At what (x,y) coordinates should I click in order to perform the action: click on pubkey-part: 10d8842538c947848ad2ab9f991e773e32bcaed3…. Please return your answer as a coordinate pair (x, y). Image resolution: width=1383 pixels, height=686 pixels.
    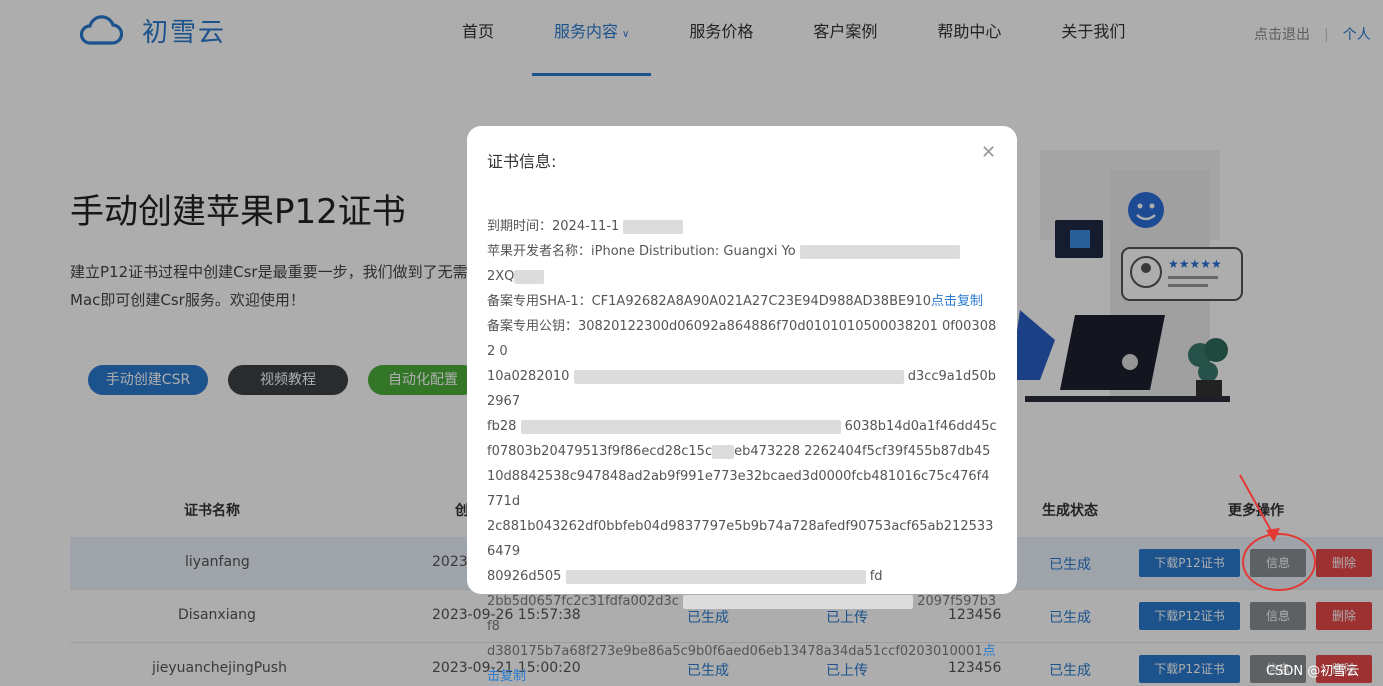
    Looking at the image, I should click on (738, 489).